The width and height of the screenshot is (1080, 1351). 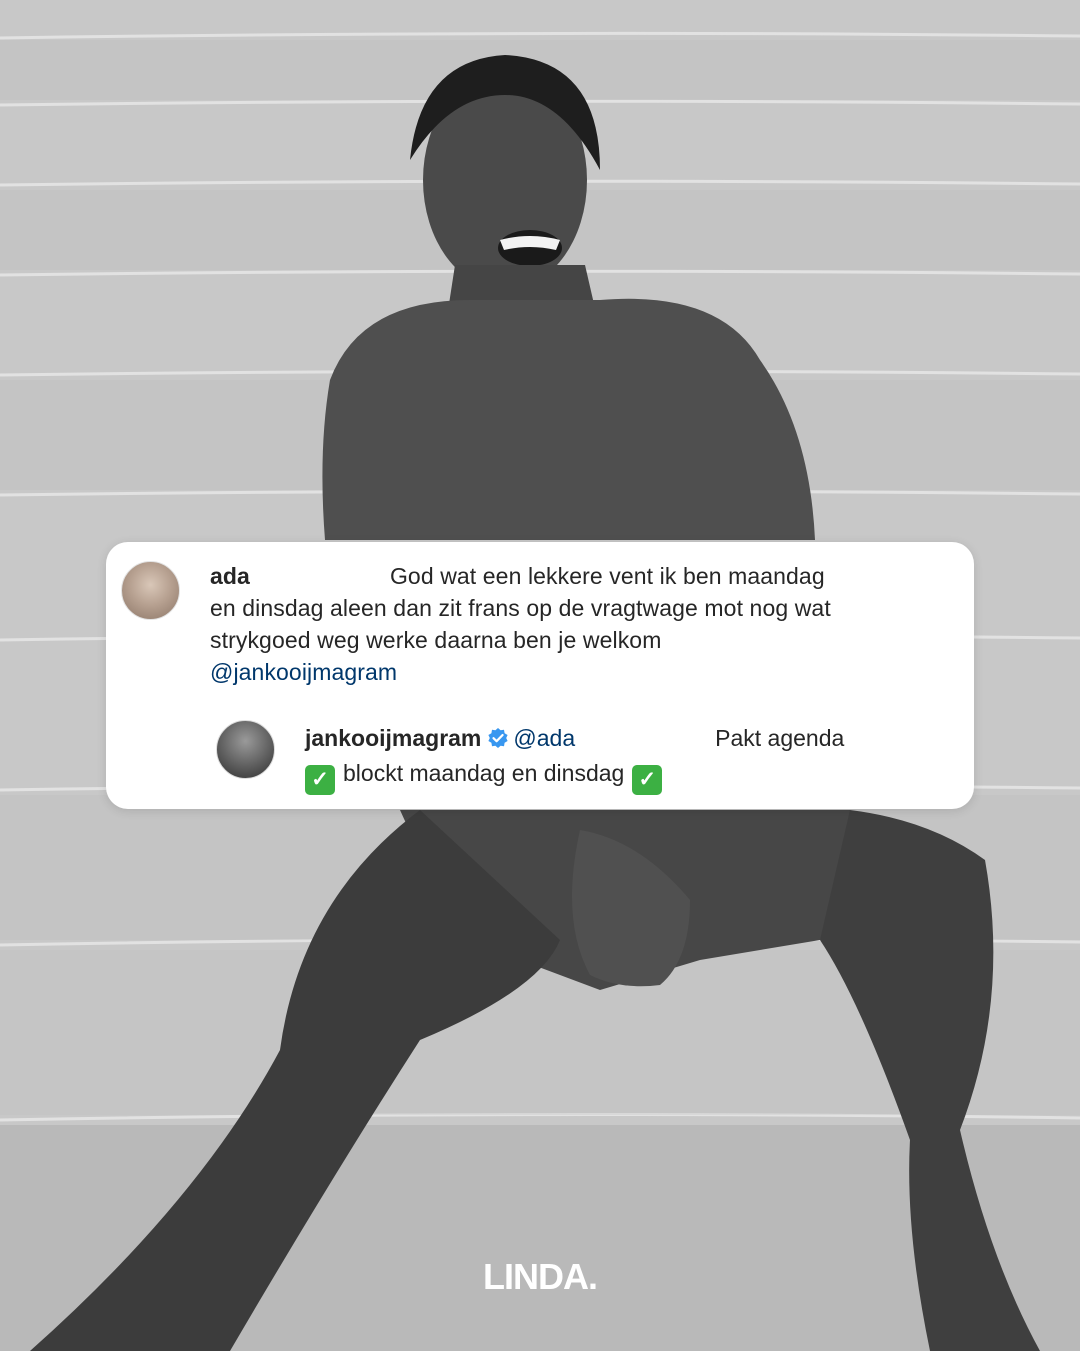 What do you see at coordinates (544, 738) in the screenshot?
I see `reply-mention: @ada` at bounding box center [544, 738].